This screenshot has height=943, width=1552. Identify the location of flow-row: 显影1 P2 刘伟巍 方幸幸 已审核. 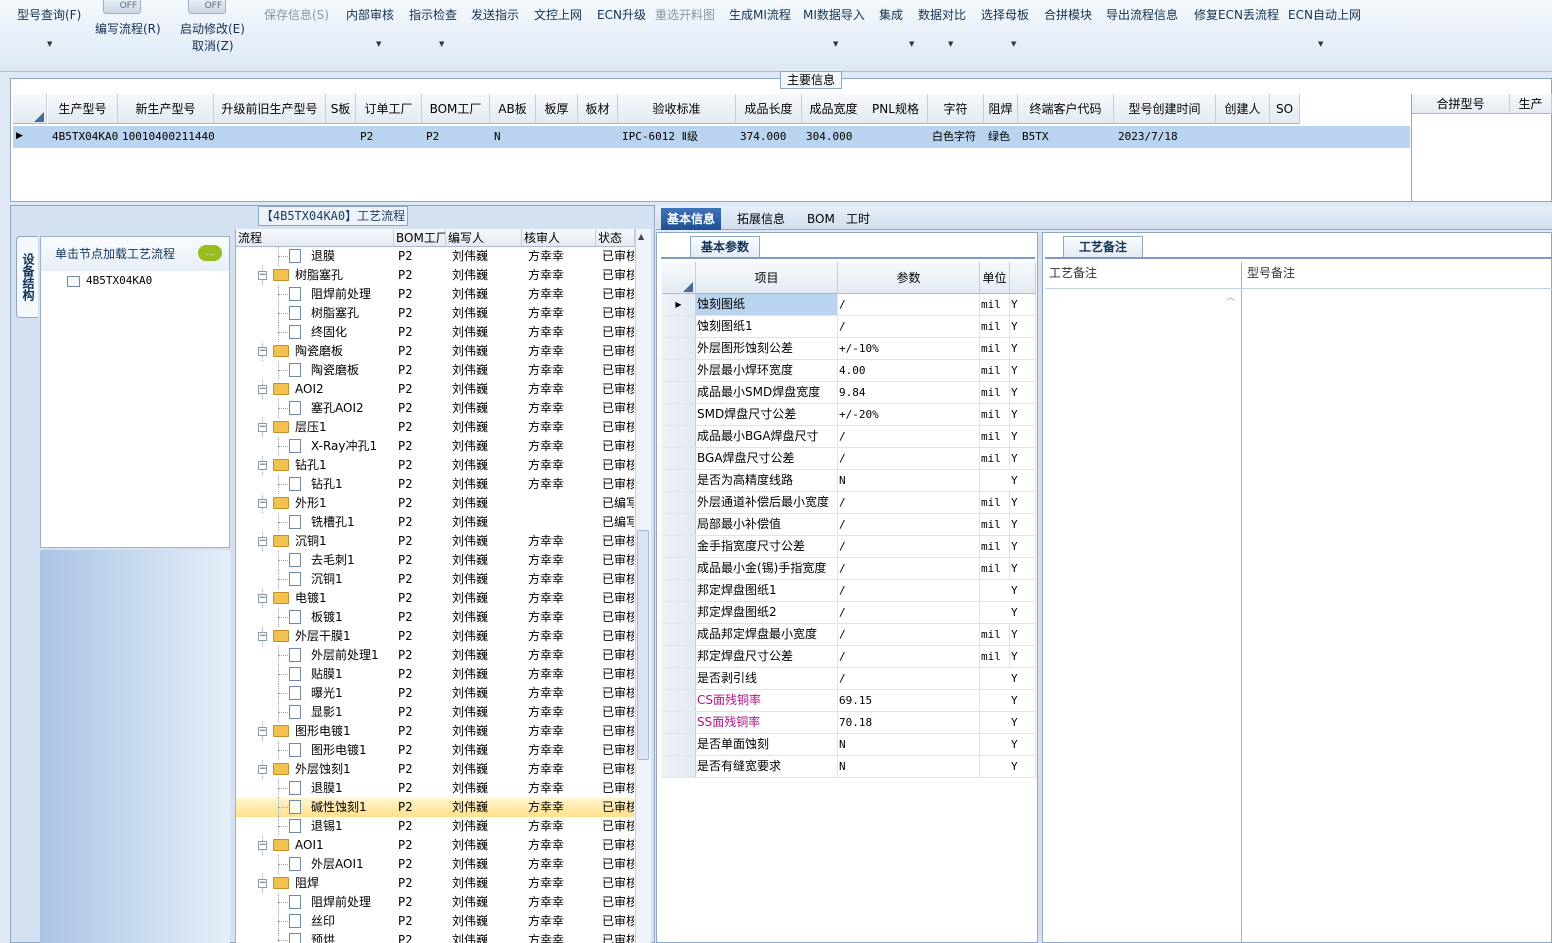
(435, 712).